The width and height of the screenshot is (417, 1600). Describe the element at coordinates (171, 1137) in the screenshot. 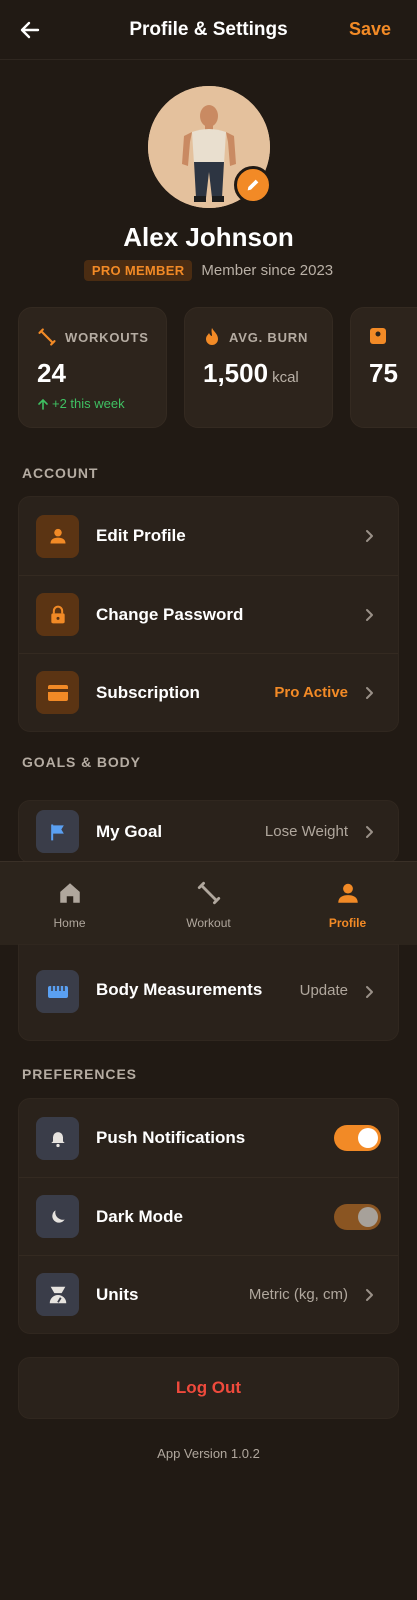

I see `row-label: Push Notifications` at that location.